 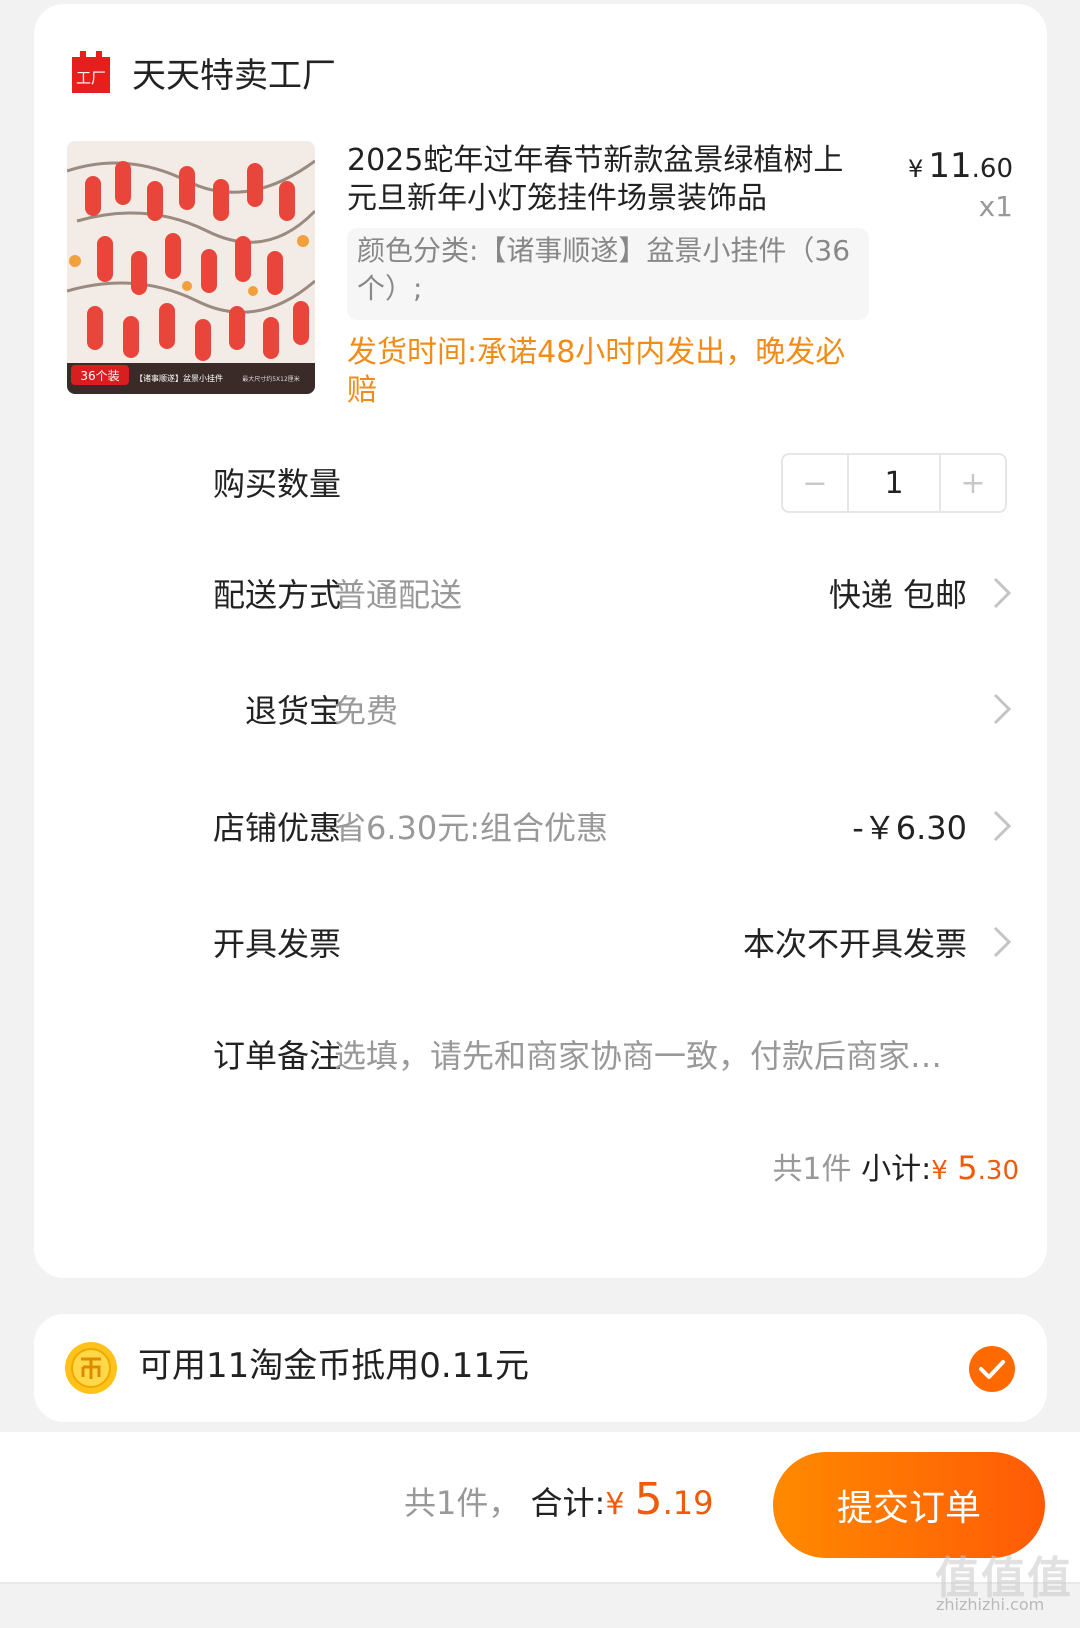 I want to click on invoice-row: 开具发票 本次不开具发票, so click(x=540, y=942).